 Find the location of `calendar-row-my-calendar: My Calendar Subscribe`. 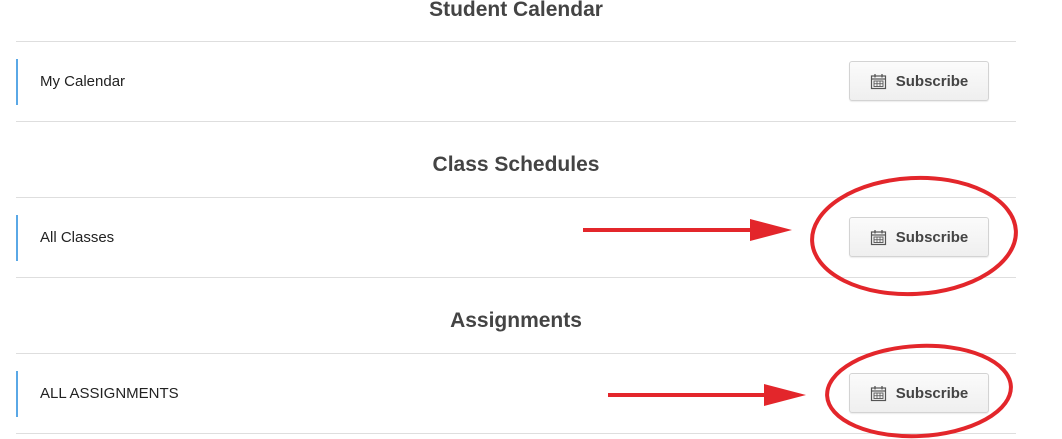

calendar-row-my-calendar: My Calendar Subscribe is located at coordinates (516, 82).